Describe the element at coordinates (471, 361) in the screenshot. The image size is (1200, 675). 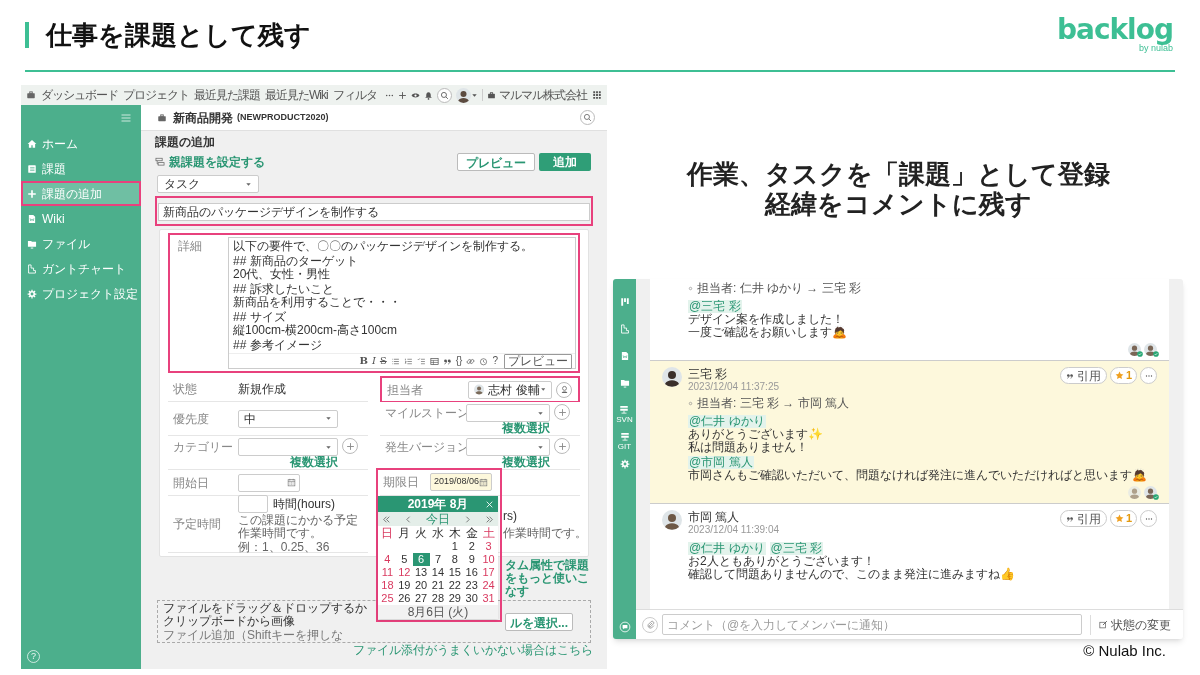
I see `link-icon` at that location.